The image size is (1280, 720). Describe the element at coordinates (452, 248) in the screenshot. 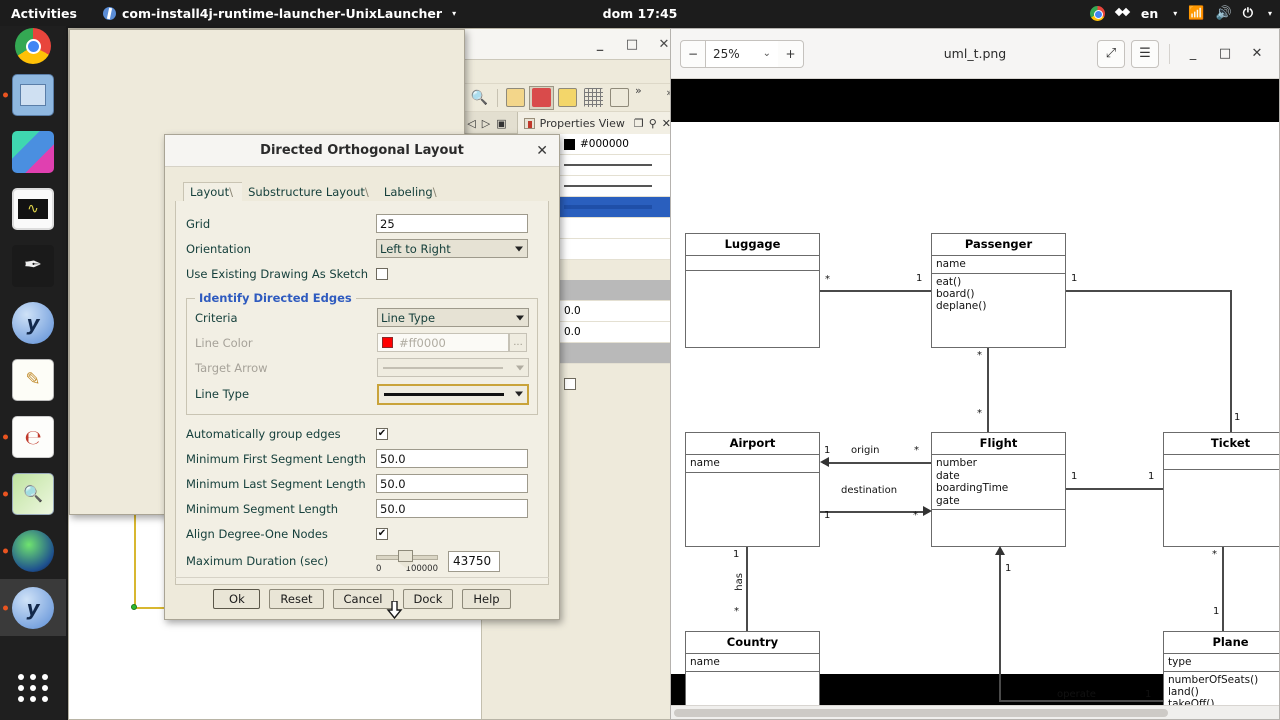

I see `orientation-select: Left to Right` at that location.